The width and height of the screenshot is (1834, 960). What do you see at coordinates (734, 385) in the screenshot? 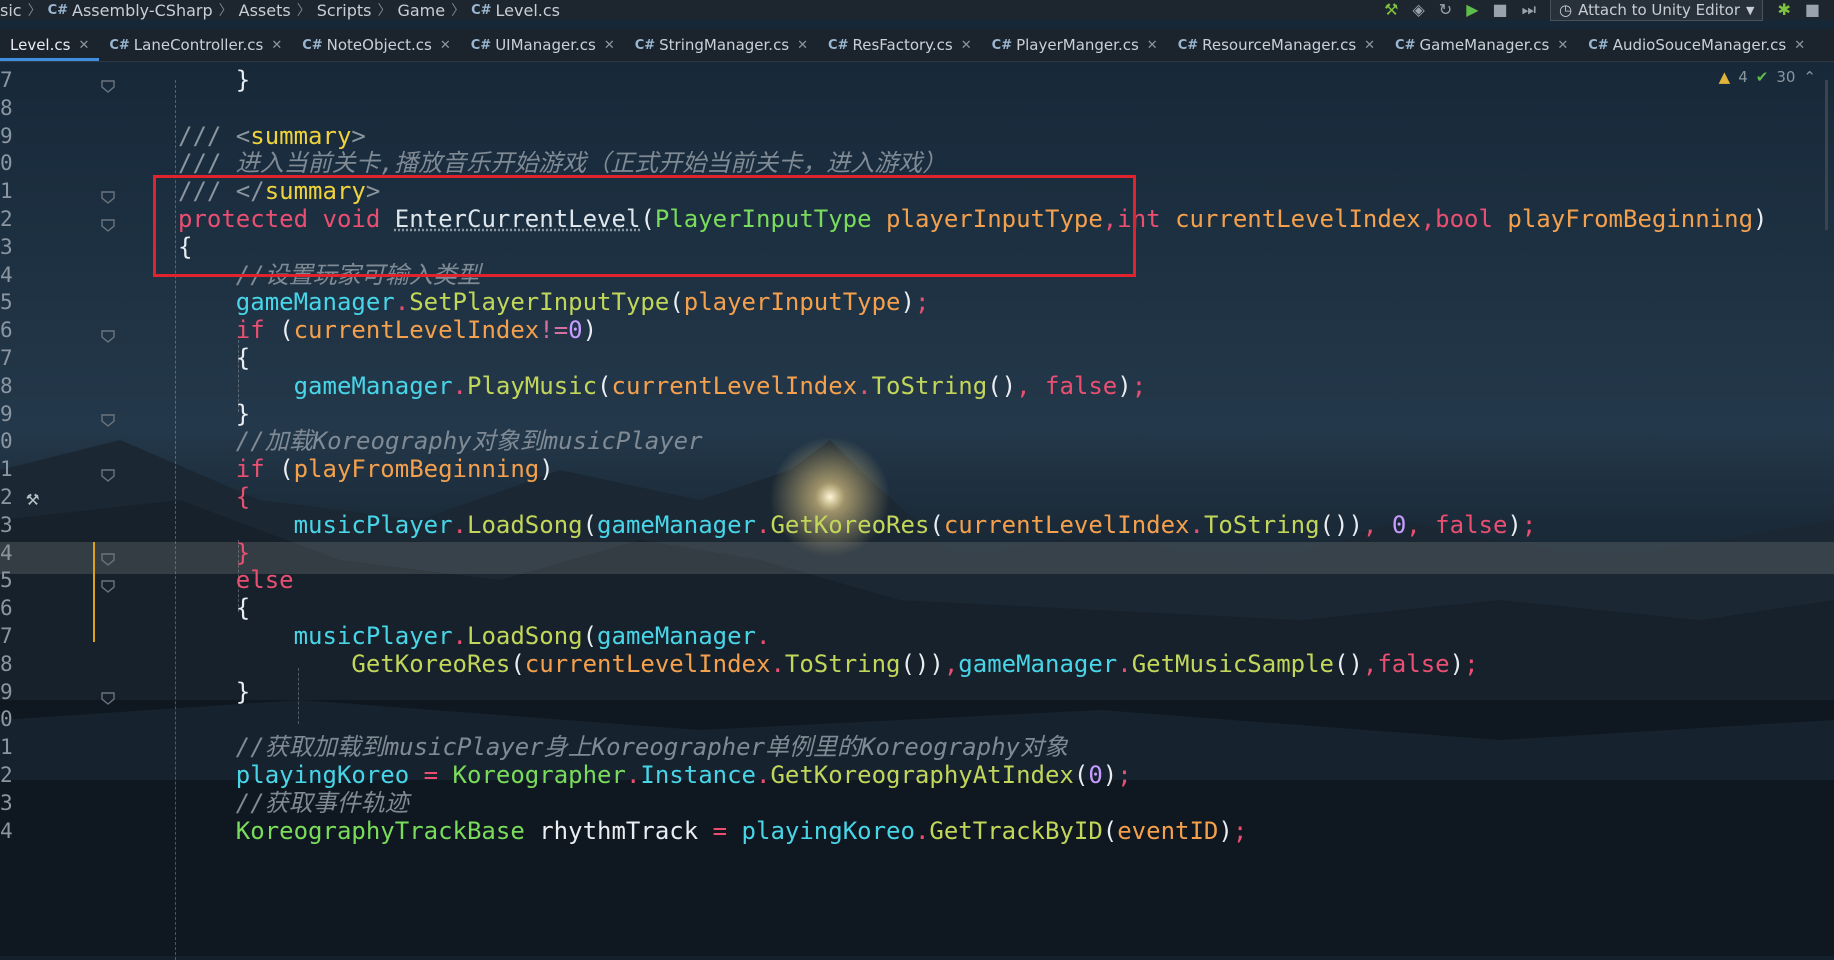
I see `code-token: currentLevelIndex` at bounding box center [734, 385].